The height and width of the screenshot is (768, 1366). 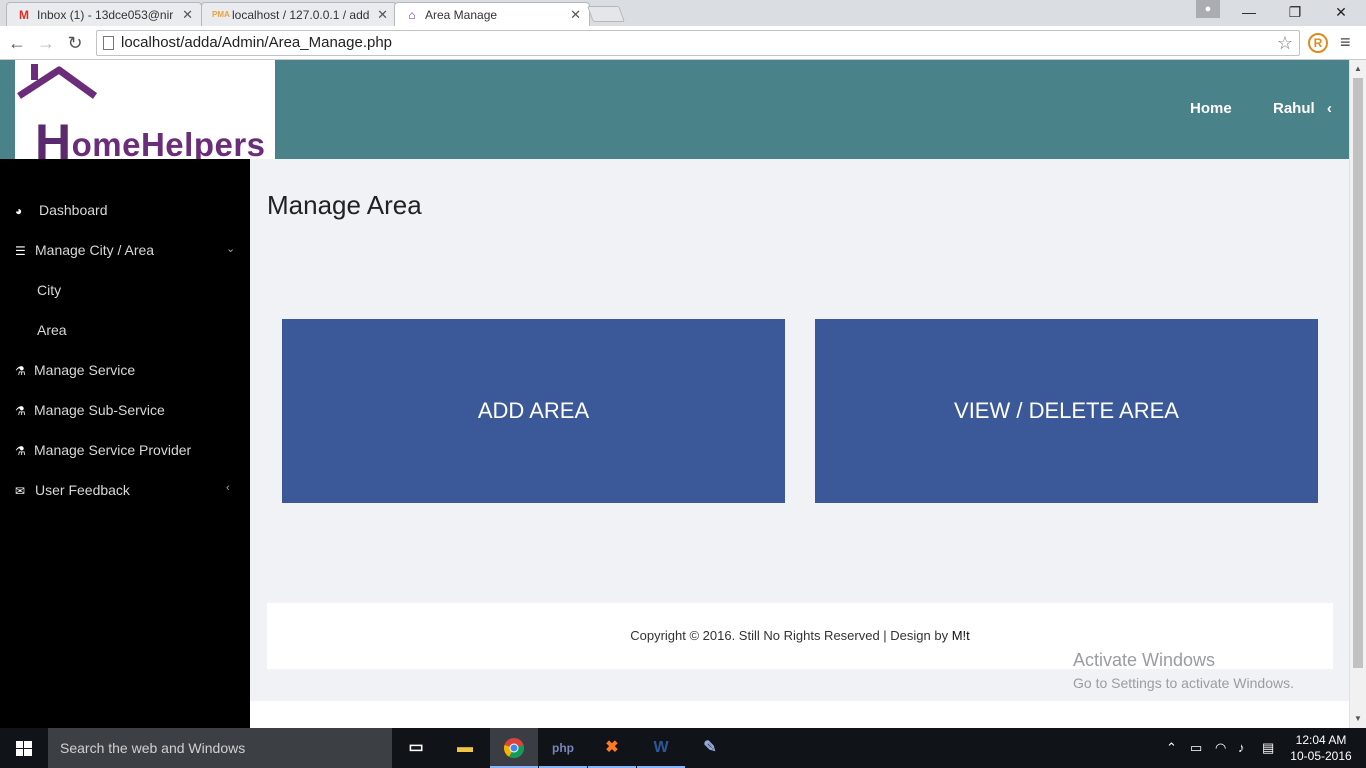 What do you see at coordinates (710, 748) in the screenshot?
I see `paint-icon: ✎` at bounding box center [710, 748].